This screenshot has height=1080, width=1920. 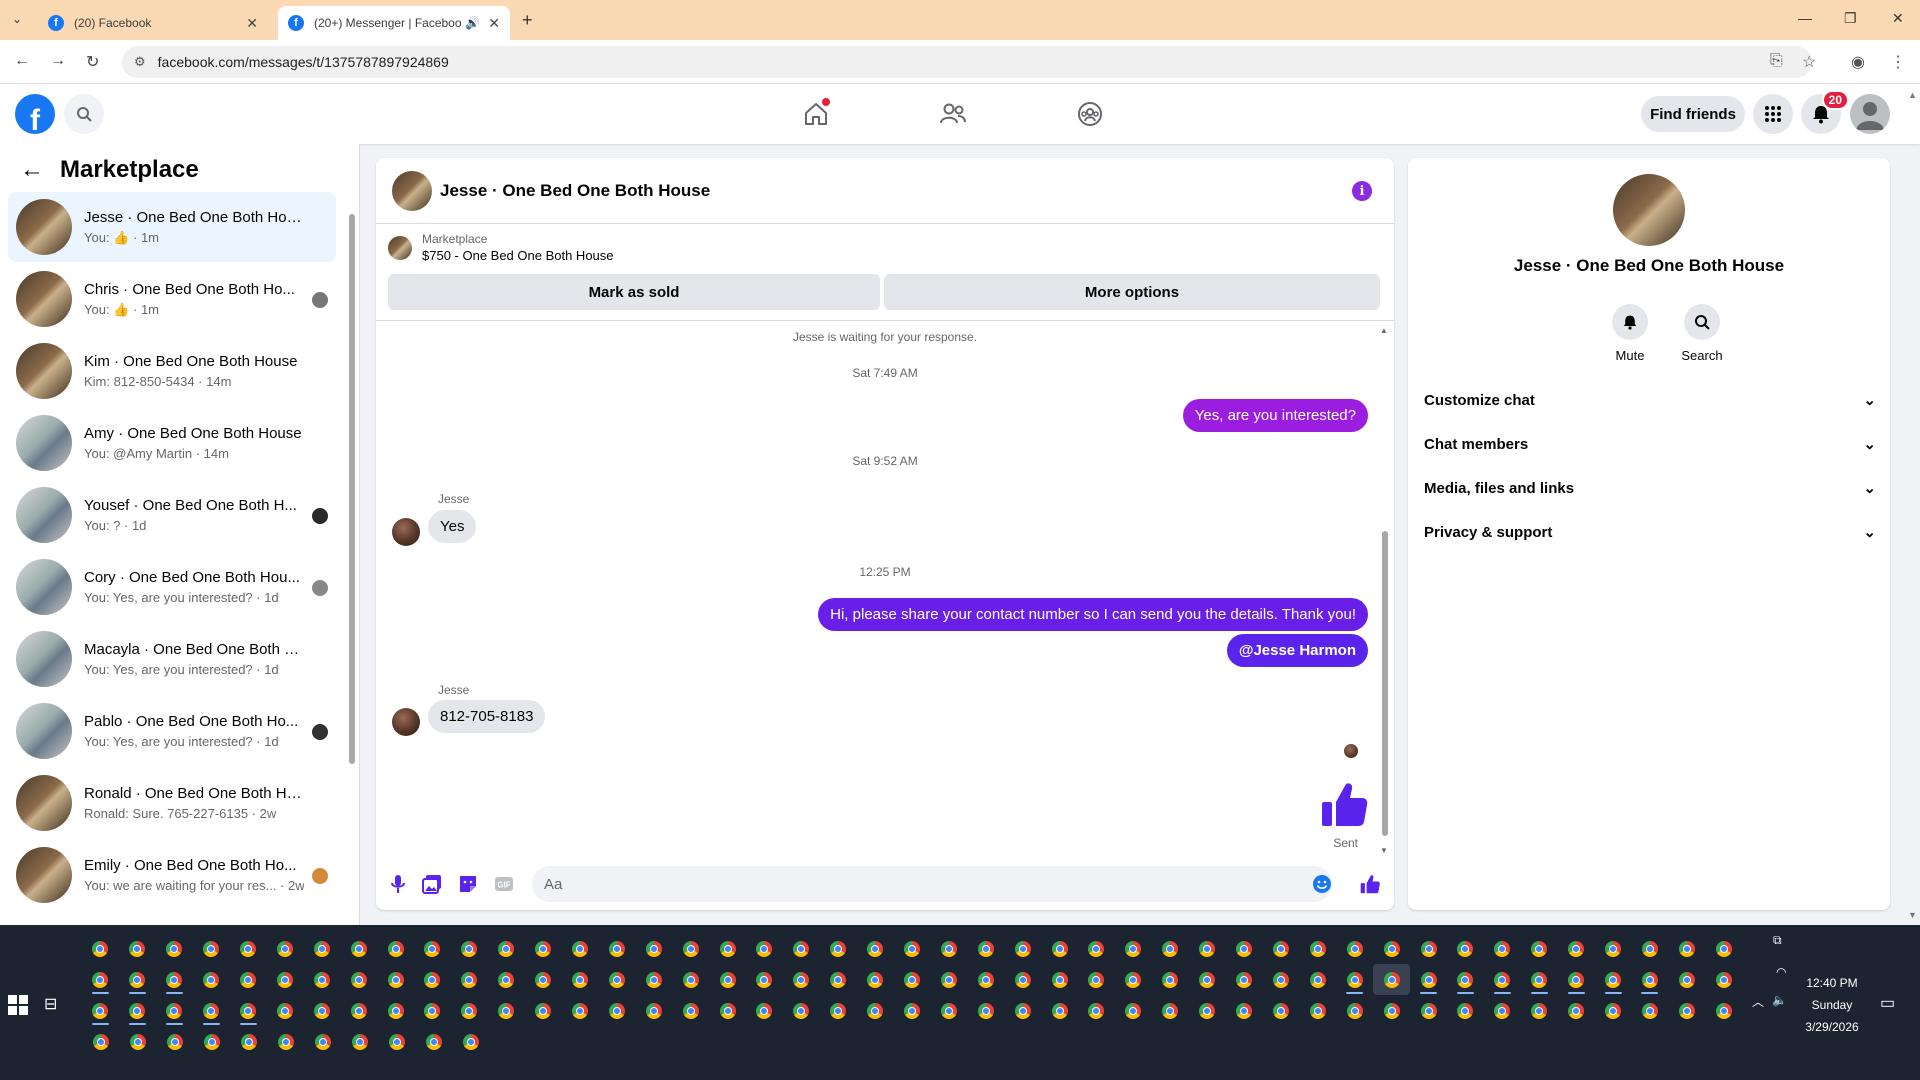 I want to click on scrollbar-thumb, so click(x=352, y=489).